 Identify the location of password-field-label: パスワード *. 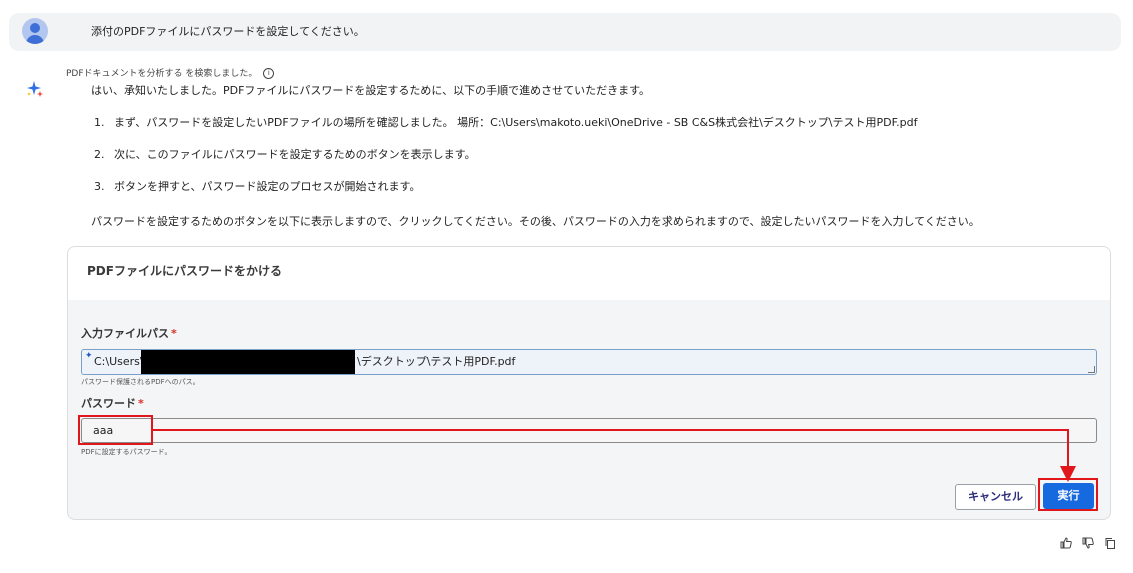
(112, 404).